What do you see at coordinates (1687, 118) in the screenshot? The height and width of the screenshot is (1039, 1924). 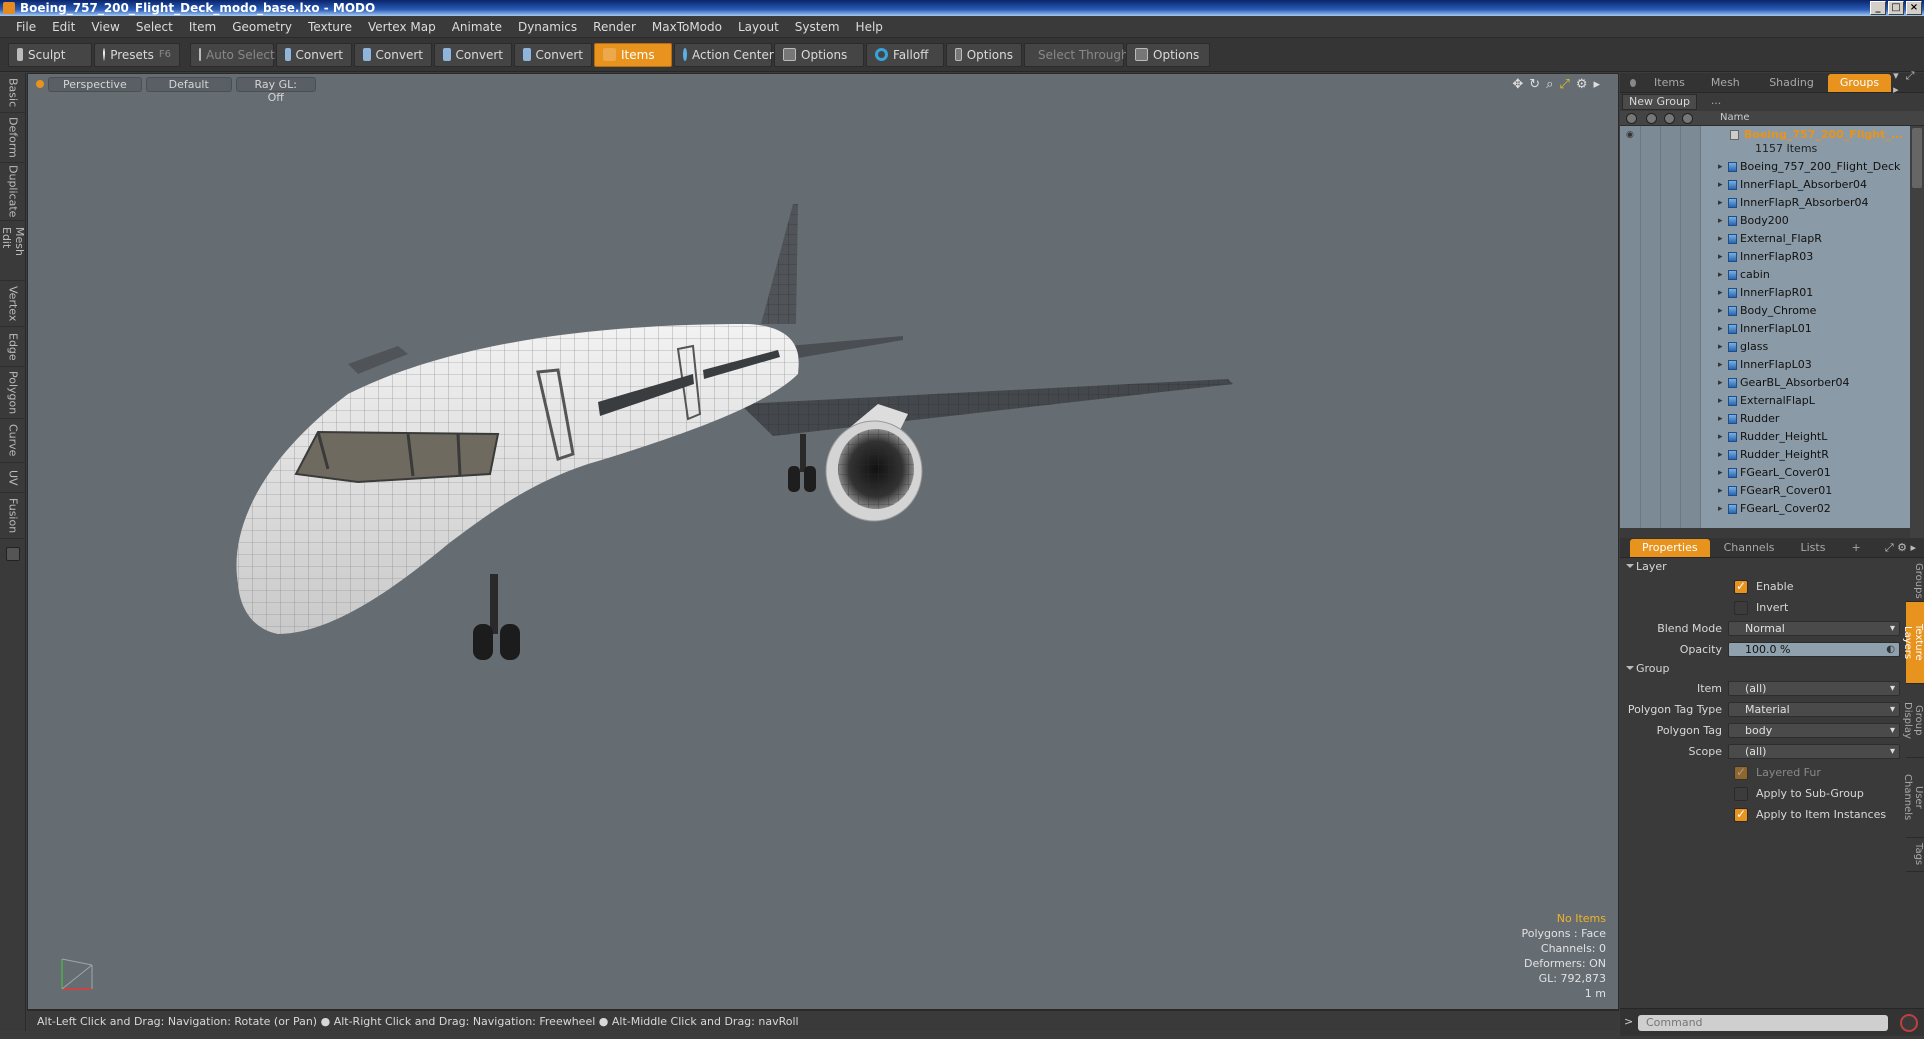 I see `render-icon` at bounding box center [1687, 118].